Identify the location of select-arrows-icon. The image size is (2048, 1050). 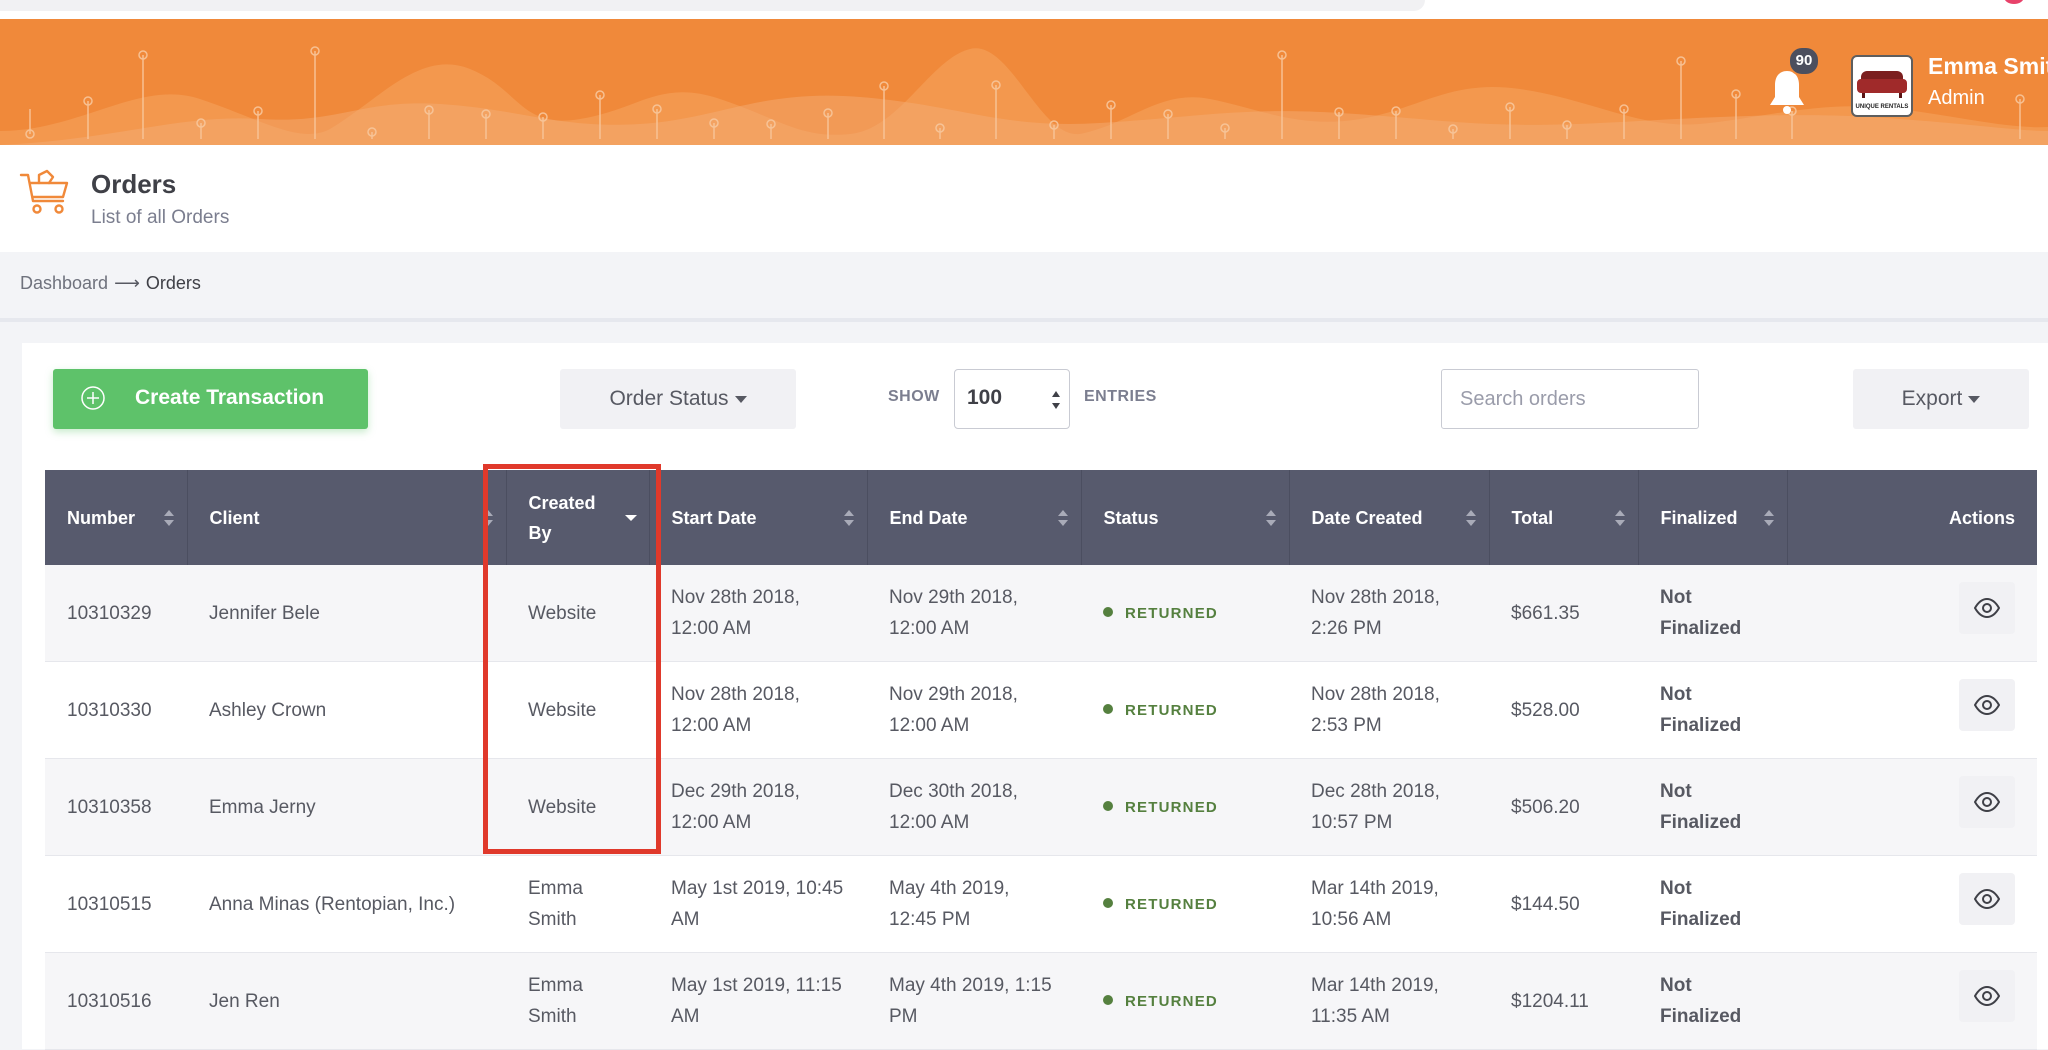
(1056, 400).